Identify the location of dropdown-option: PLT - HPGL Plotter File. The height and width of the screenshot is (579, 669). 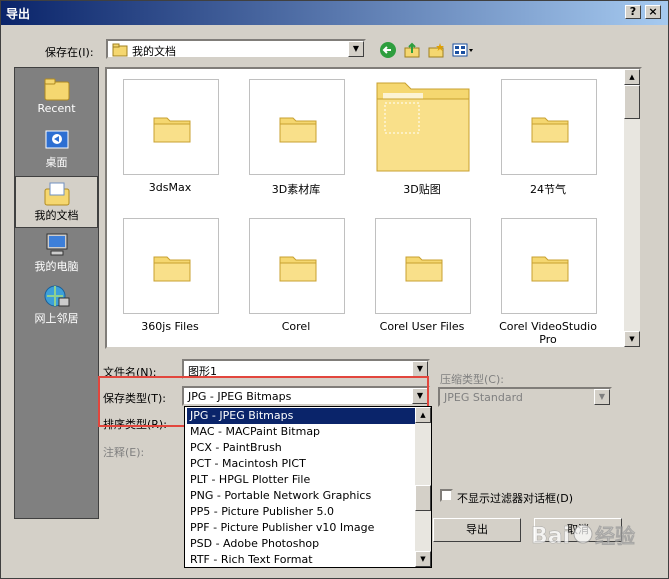
(301, 480).